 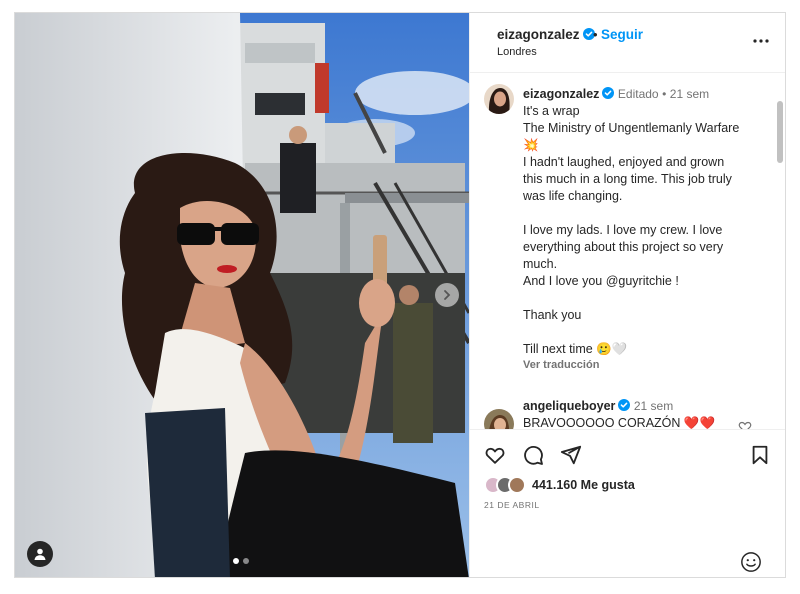 I want to click on more-options-icon, so click(x=761, y=41).